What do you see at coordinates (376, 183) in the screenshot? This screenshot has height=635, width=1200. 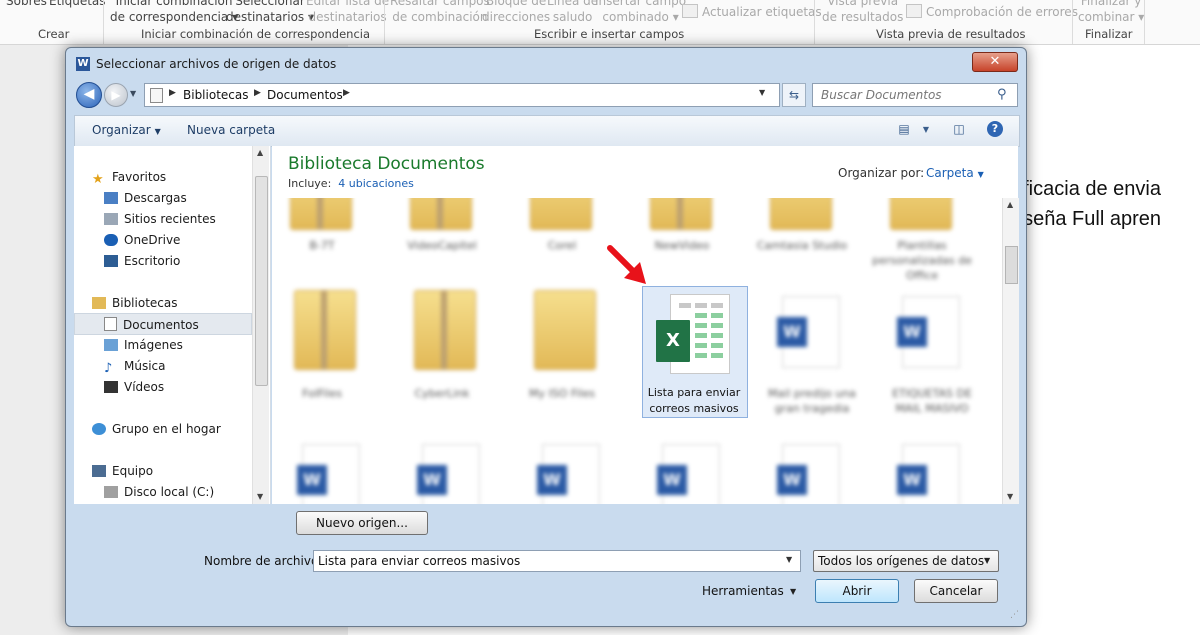 I see `includes-link: 4 ubicaciones` at bounding box center [376, 183].